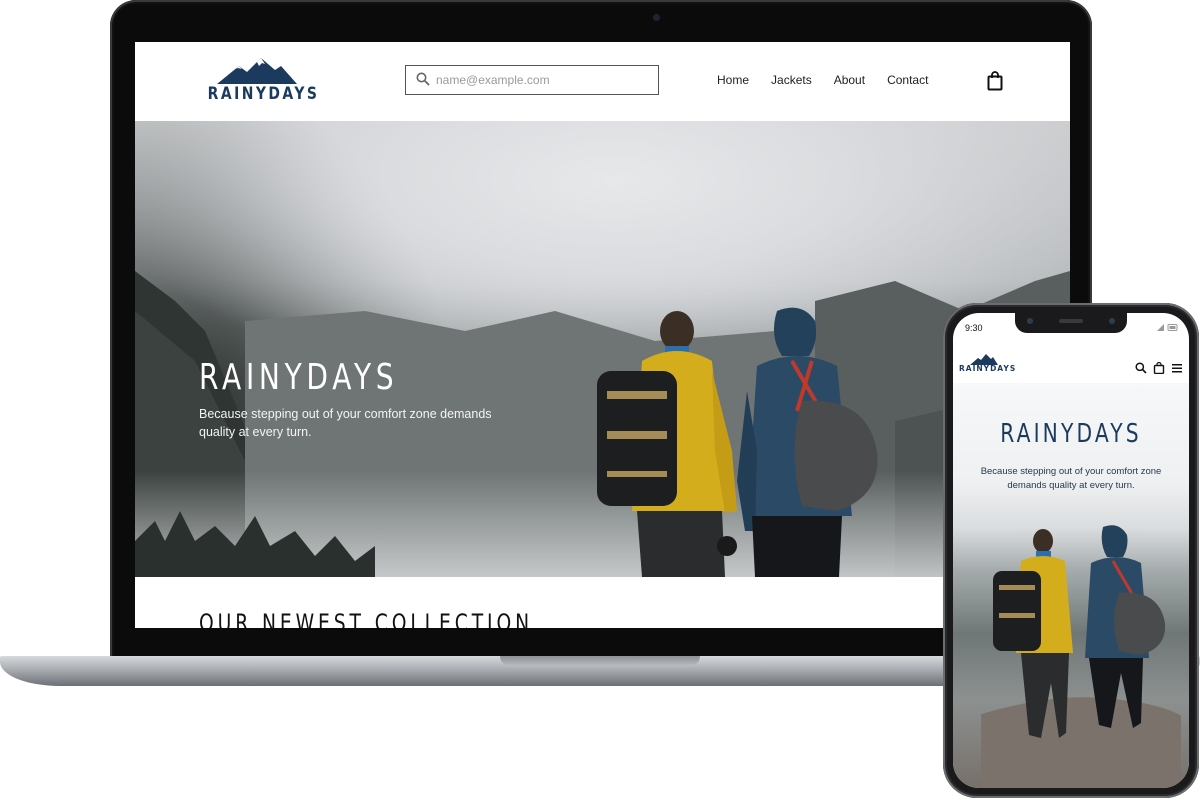  I want to click on laptop-camera, so click(656, 17).